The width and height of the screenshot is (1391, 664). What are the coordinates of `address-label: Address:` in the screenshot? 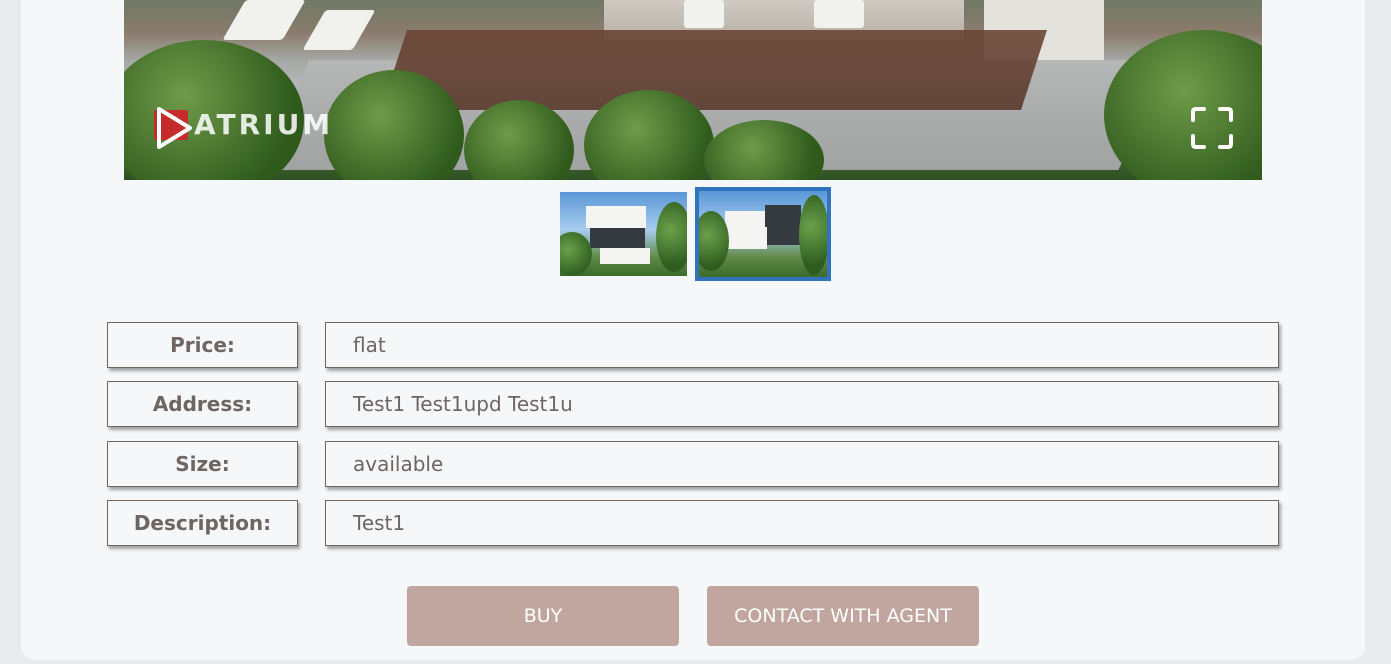 It's located at (202, 404).